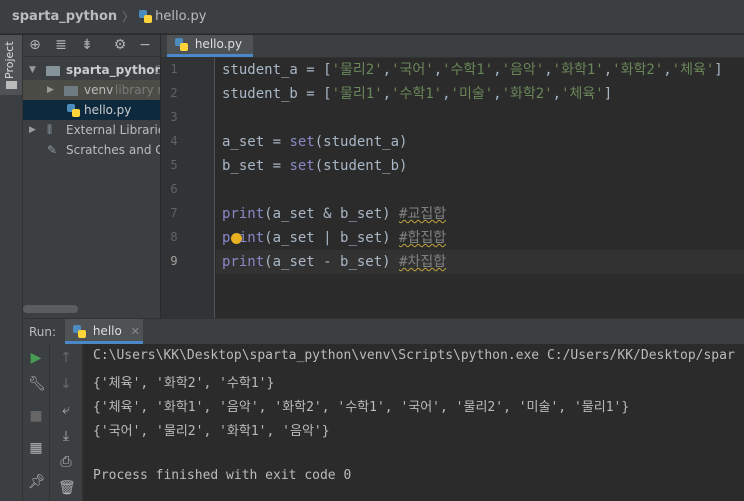 The width and height of the screenshot is (744, 501). I want to click on expand-all-icon: ≣, so click(61, 45).